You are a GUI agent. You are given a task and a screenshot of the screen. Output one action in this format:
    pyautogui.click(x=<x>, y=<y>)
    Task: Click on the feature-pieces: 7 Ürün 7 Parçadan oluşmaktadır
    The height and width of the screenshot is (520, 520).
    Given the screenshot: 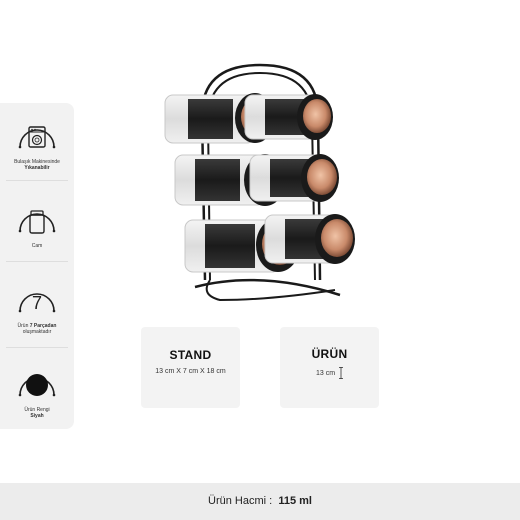 What is the action you would take?
    pyautogui.click(x=37, y=308)
    